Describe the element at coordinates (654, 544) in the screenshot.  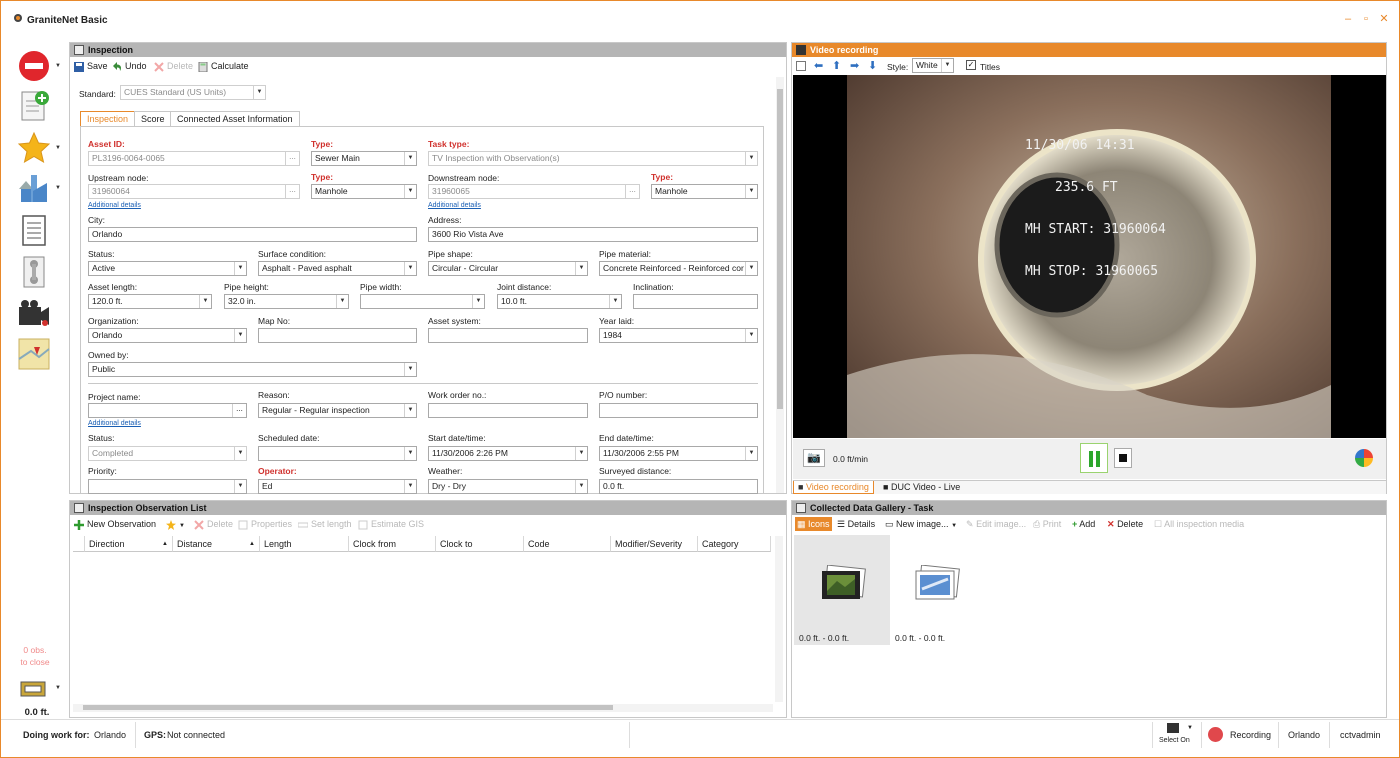
I see `col-modifier: Modifier/Severity` at that location.